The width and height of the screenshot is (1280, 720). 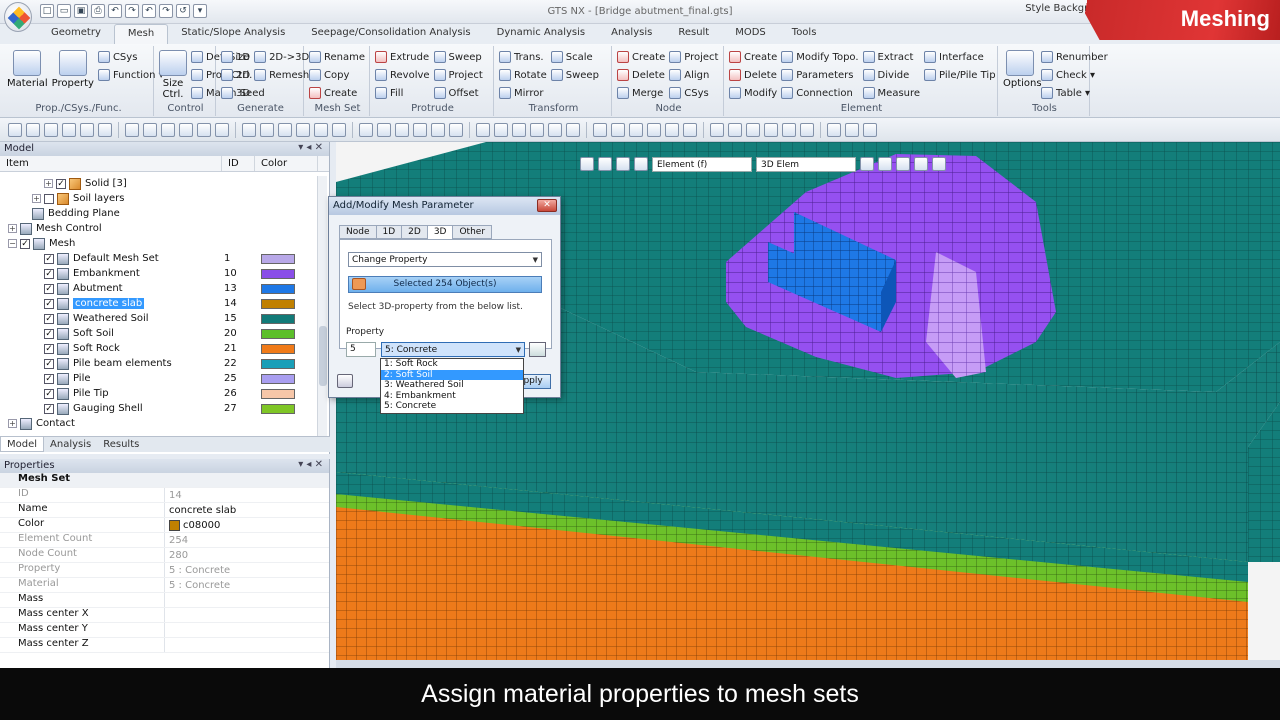 What do you see at coordinates (70, 444) in the screenshot?
I see `panel-tab-analysis: Analysis` at bounding box center [70, 444].